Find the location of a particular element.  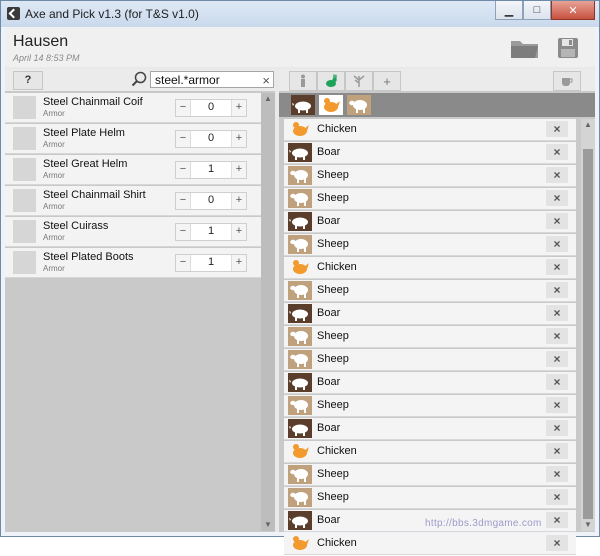

item-row: Steel Great Helm Armor − 1 + is located at coordinates (133, 170).